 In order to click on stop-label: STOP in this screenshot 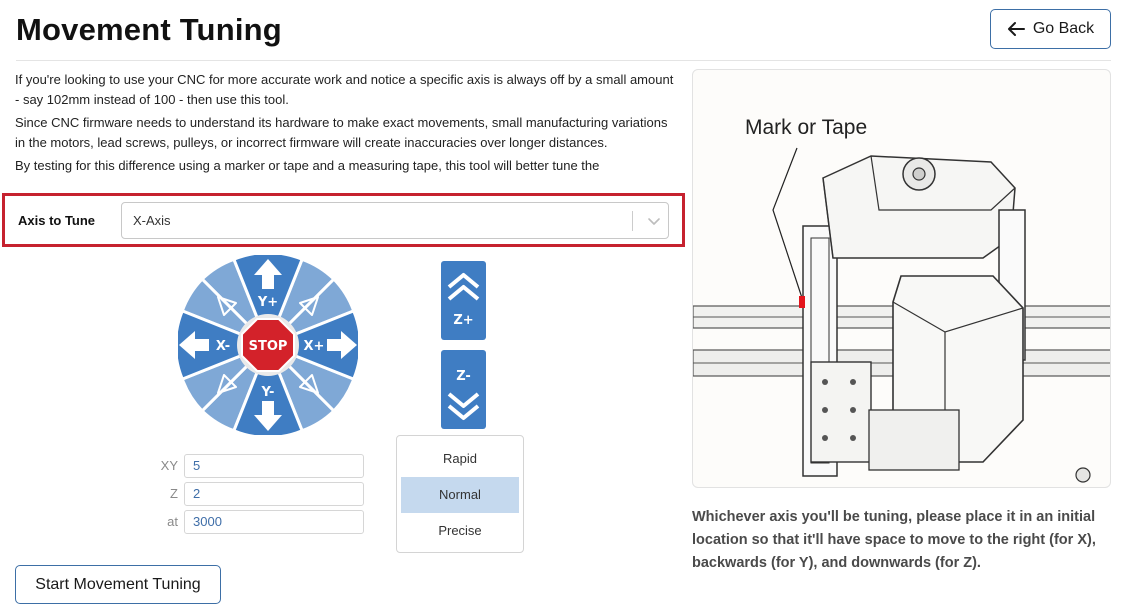, I will do `click(268, 346)`.